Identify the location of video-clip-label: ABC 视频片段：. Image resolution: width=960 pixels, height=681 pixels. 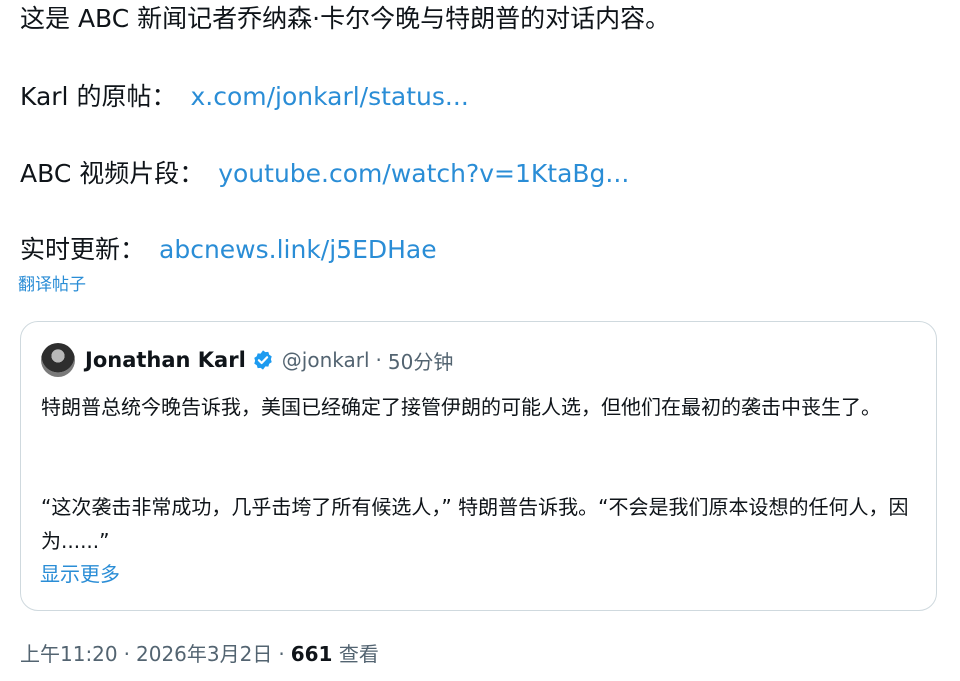
(112, 173).